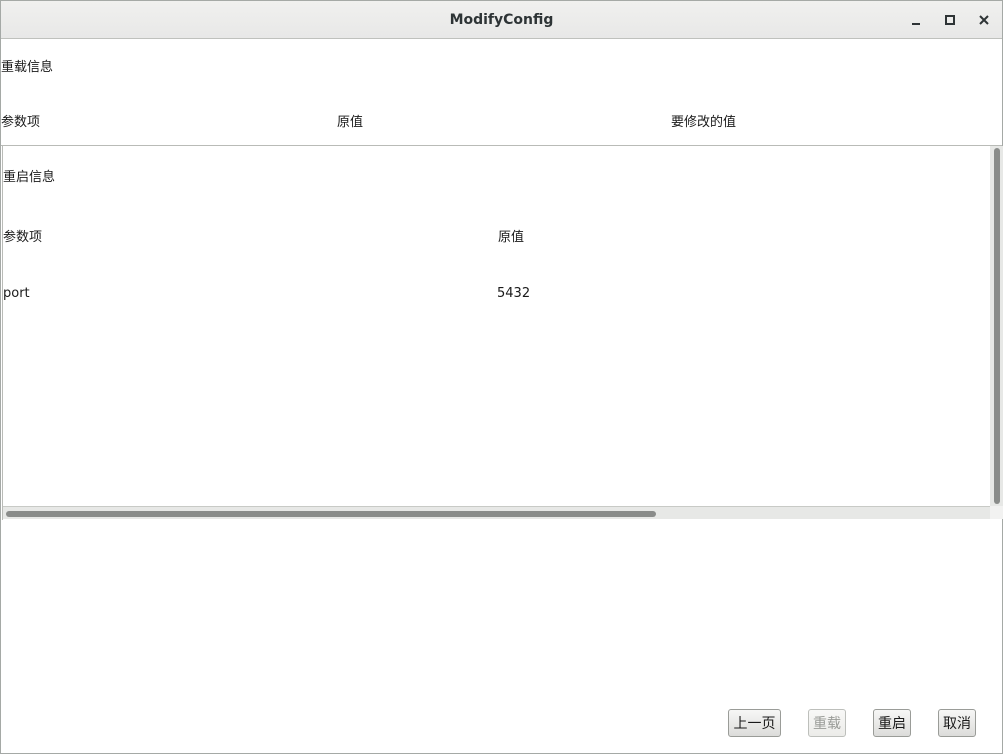  Describe the element at coordinates (950, 20) in the screenshot. I see `maximize-icon` at that location.